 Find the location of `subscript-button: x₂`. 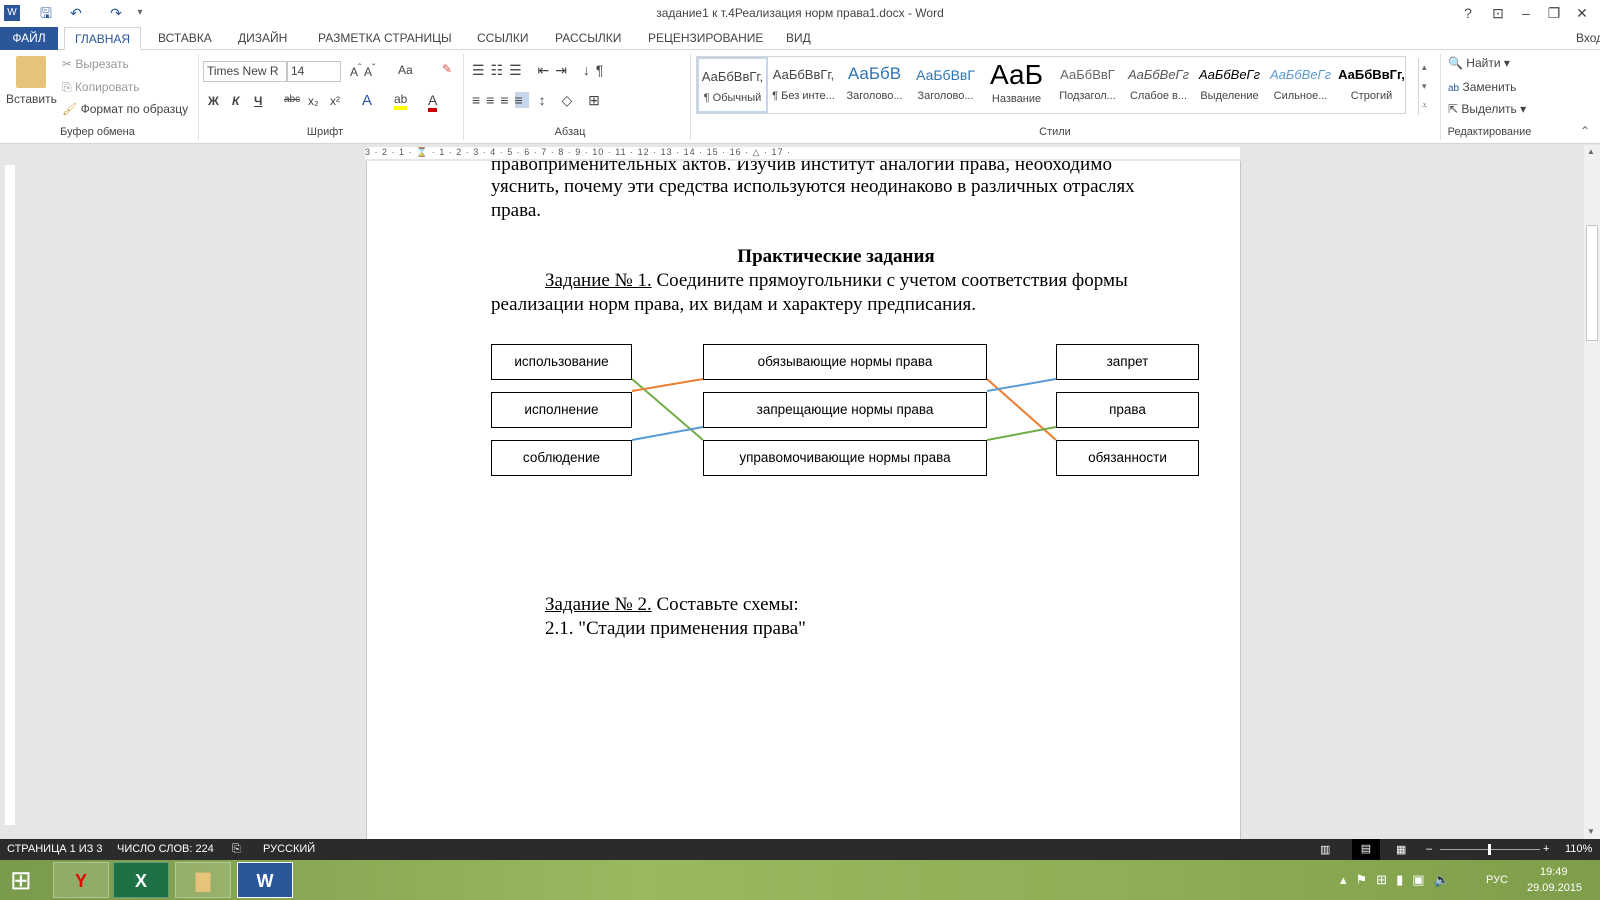

subscript-button: x₂ is located at coordinates (313, 101).